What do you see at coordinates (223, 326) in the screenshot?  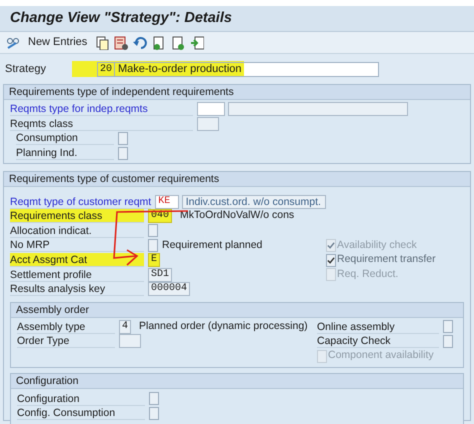 I see `description-text: Planned order (dynamic processing)` at bounding box center [223, 326].